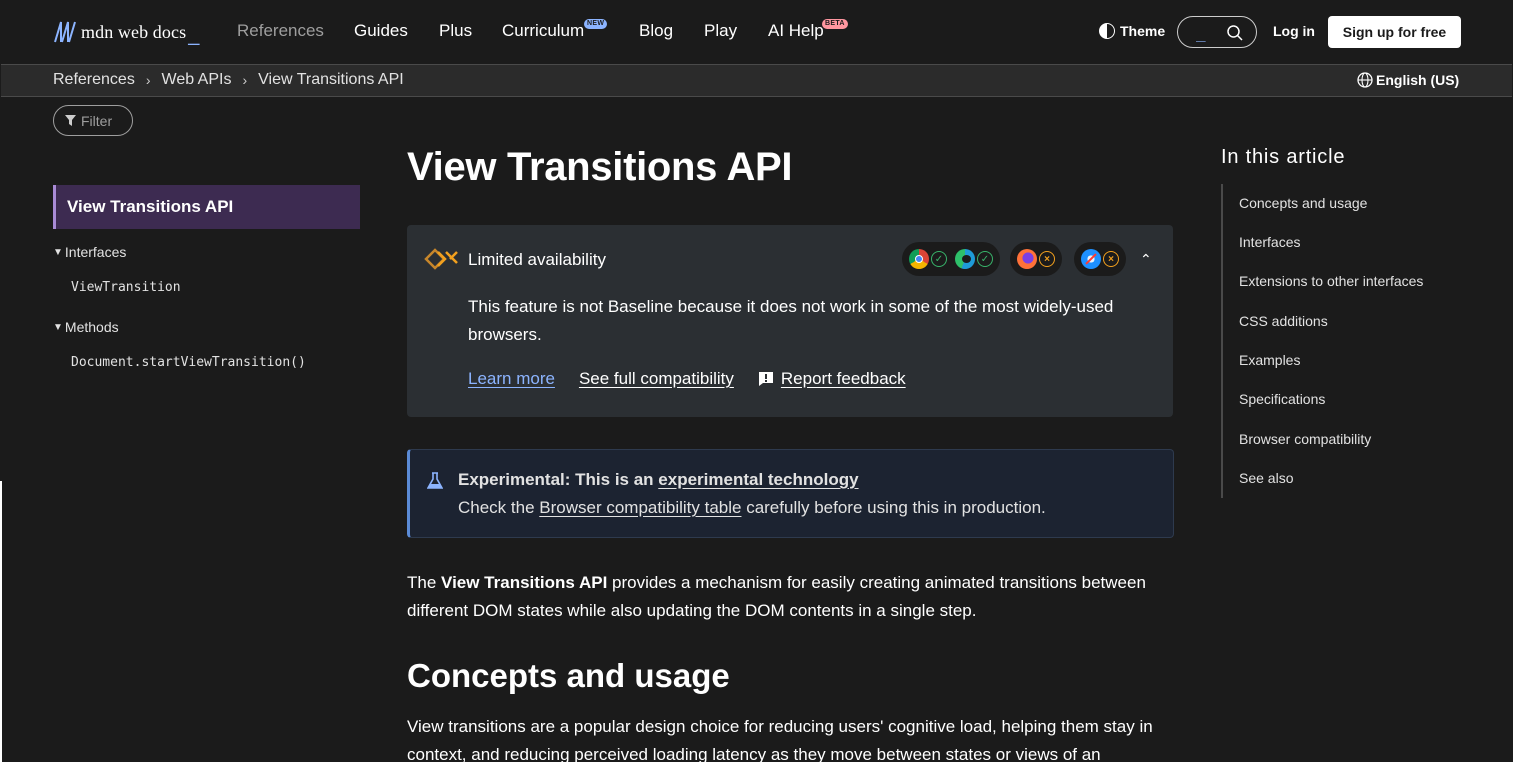  I want to click on breadcrumb-item-web-apis: Web APIs, so click(197, 80).